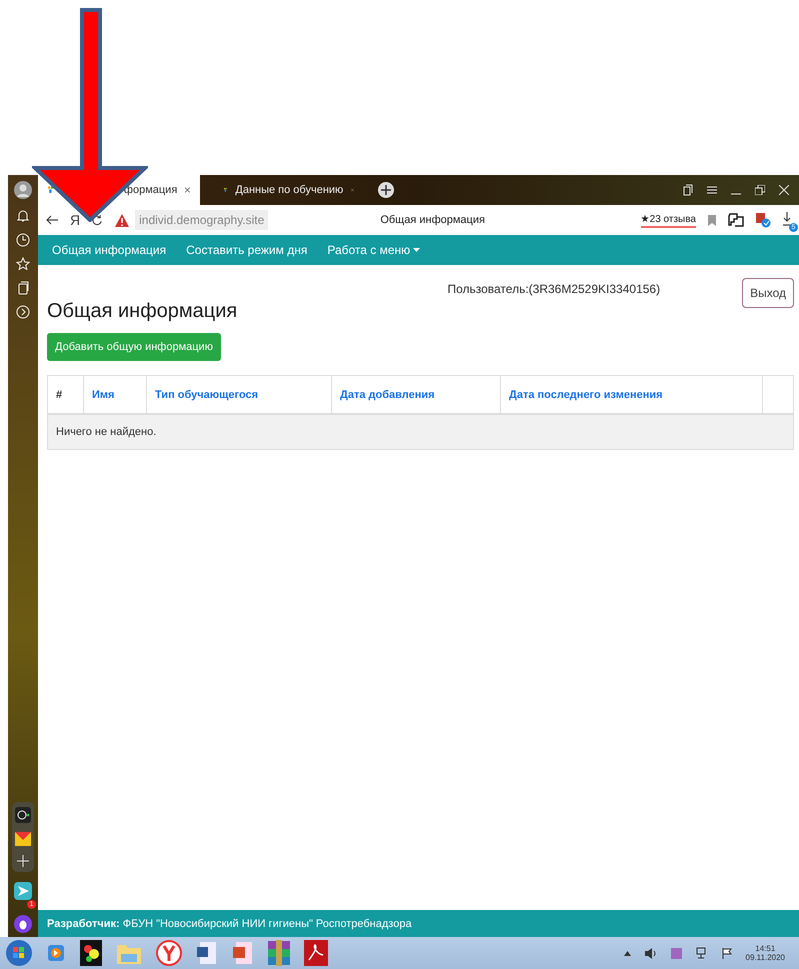 The height and width of the screenshot is (969, 799). I want to click on yandex-logo: Я, so click(75, 220).